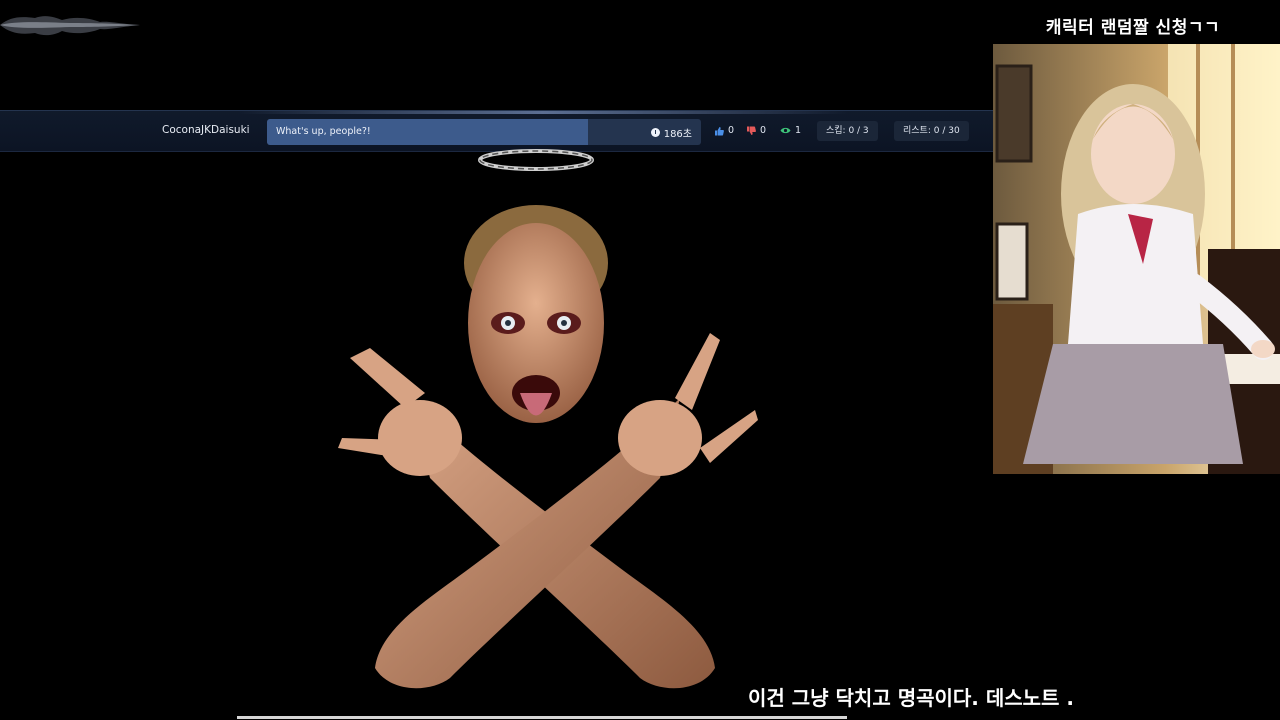 The width and height of the screenshot is (1280, 720). What do you see at coordinates (400, 412) in the screenshot?
I see `left-hand` at bounding box center [400, 412].